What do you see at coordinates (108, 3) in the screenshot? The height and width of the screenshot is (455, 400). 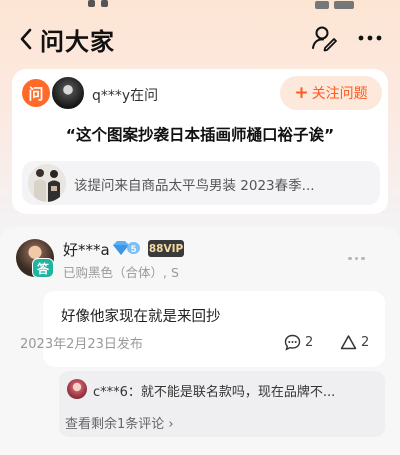 I see `status-bar-time-fragment` at bounding box center [108, 3].